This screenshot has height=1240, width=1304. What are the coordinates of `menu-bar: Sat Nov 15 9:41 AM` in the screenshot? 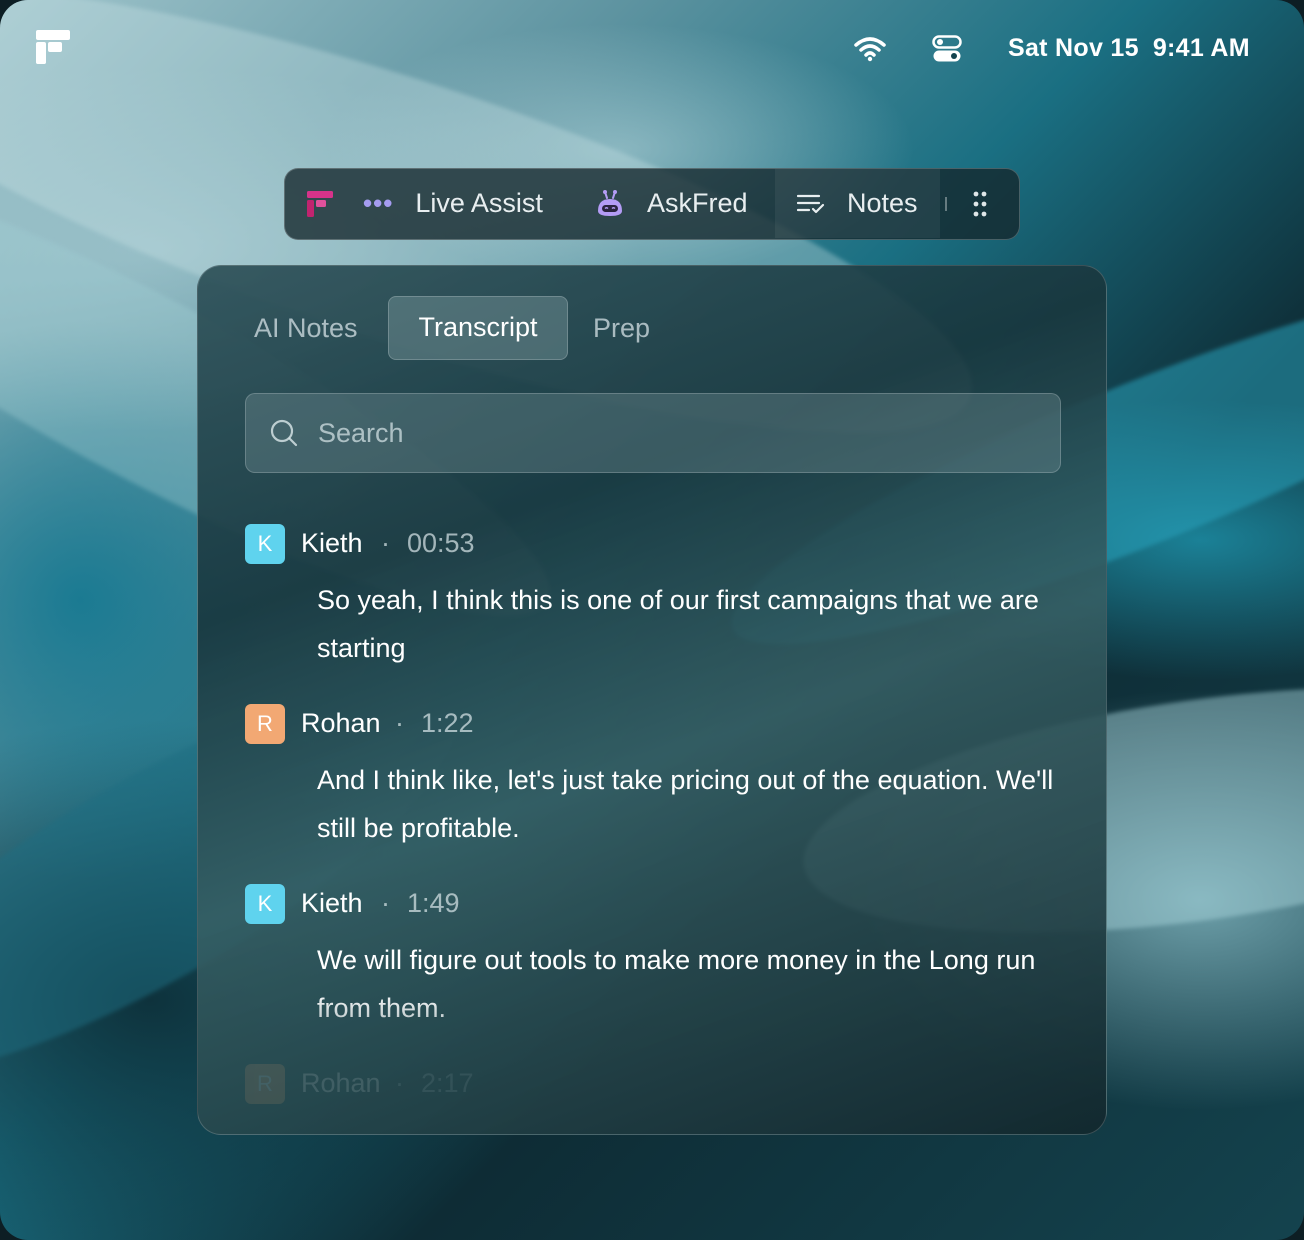 It's located at (652, 50).